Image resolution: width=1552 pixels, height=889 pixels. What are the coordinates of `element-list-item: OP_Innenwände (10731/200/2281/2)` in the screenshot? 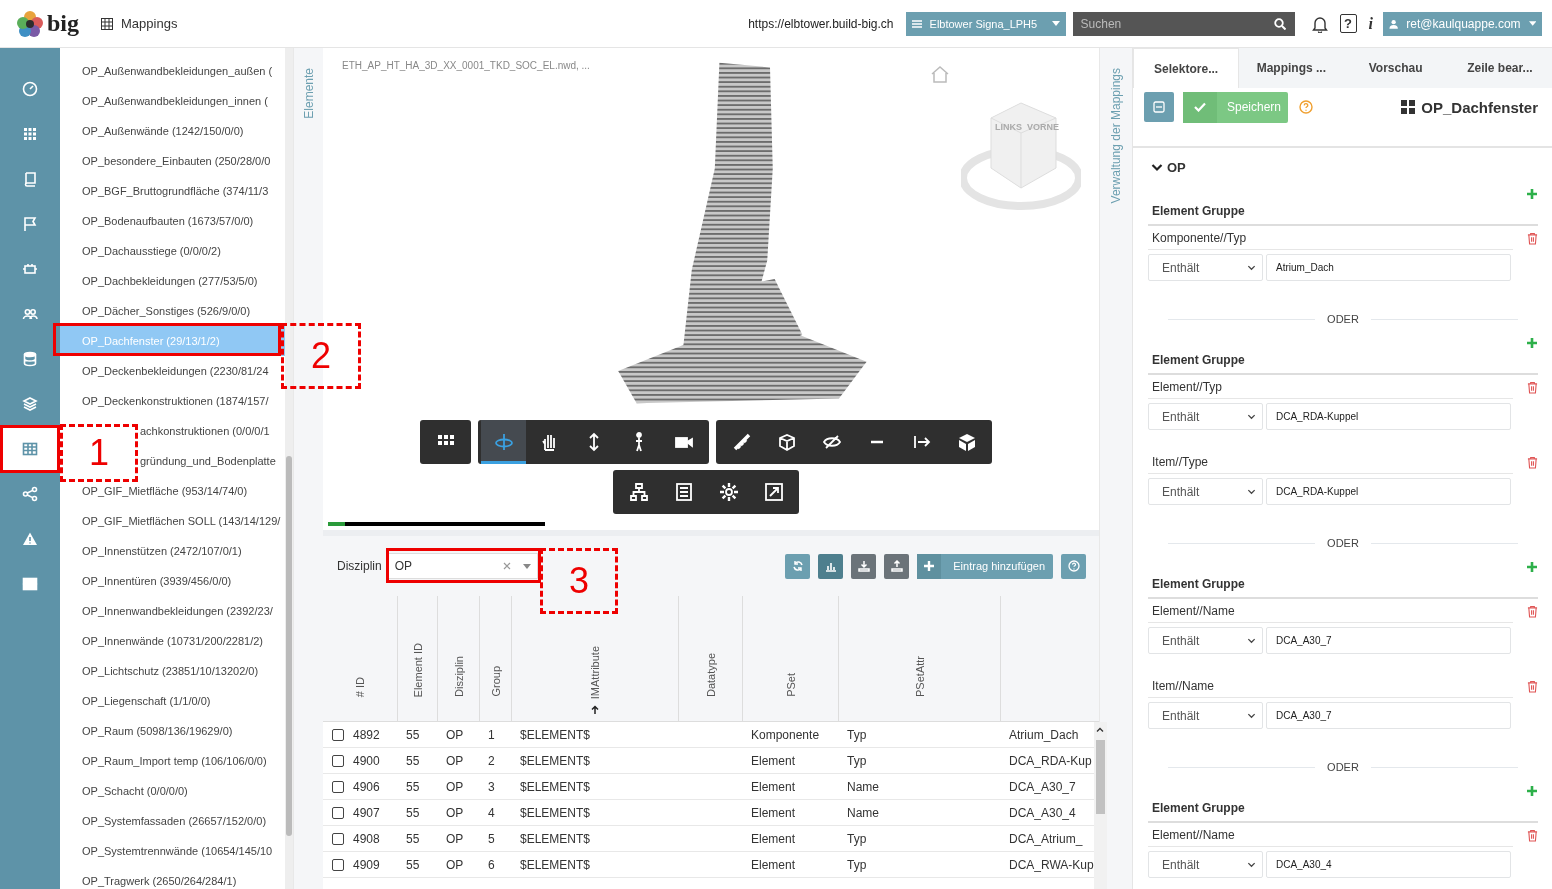 It's located at (172, 641).